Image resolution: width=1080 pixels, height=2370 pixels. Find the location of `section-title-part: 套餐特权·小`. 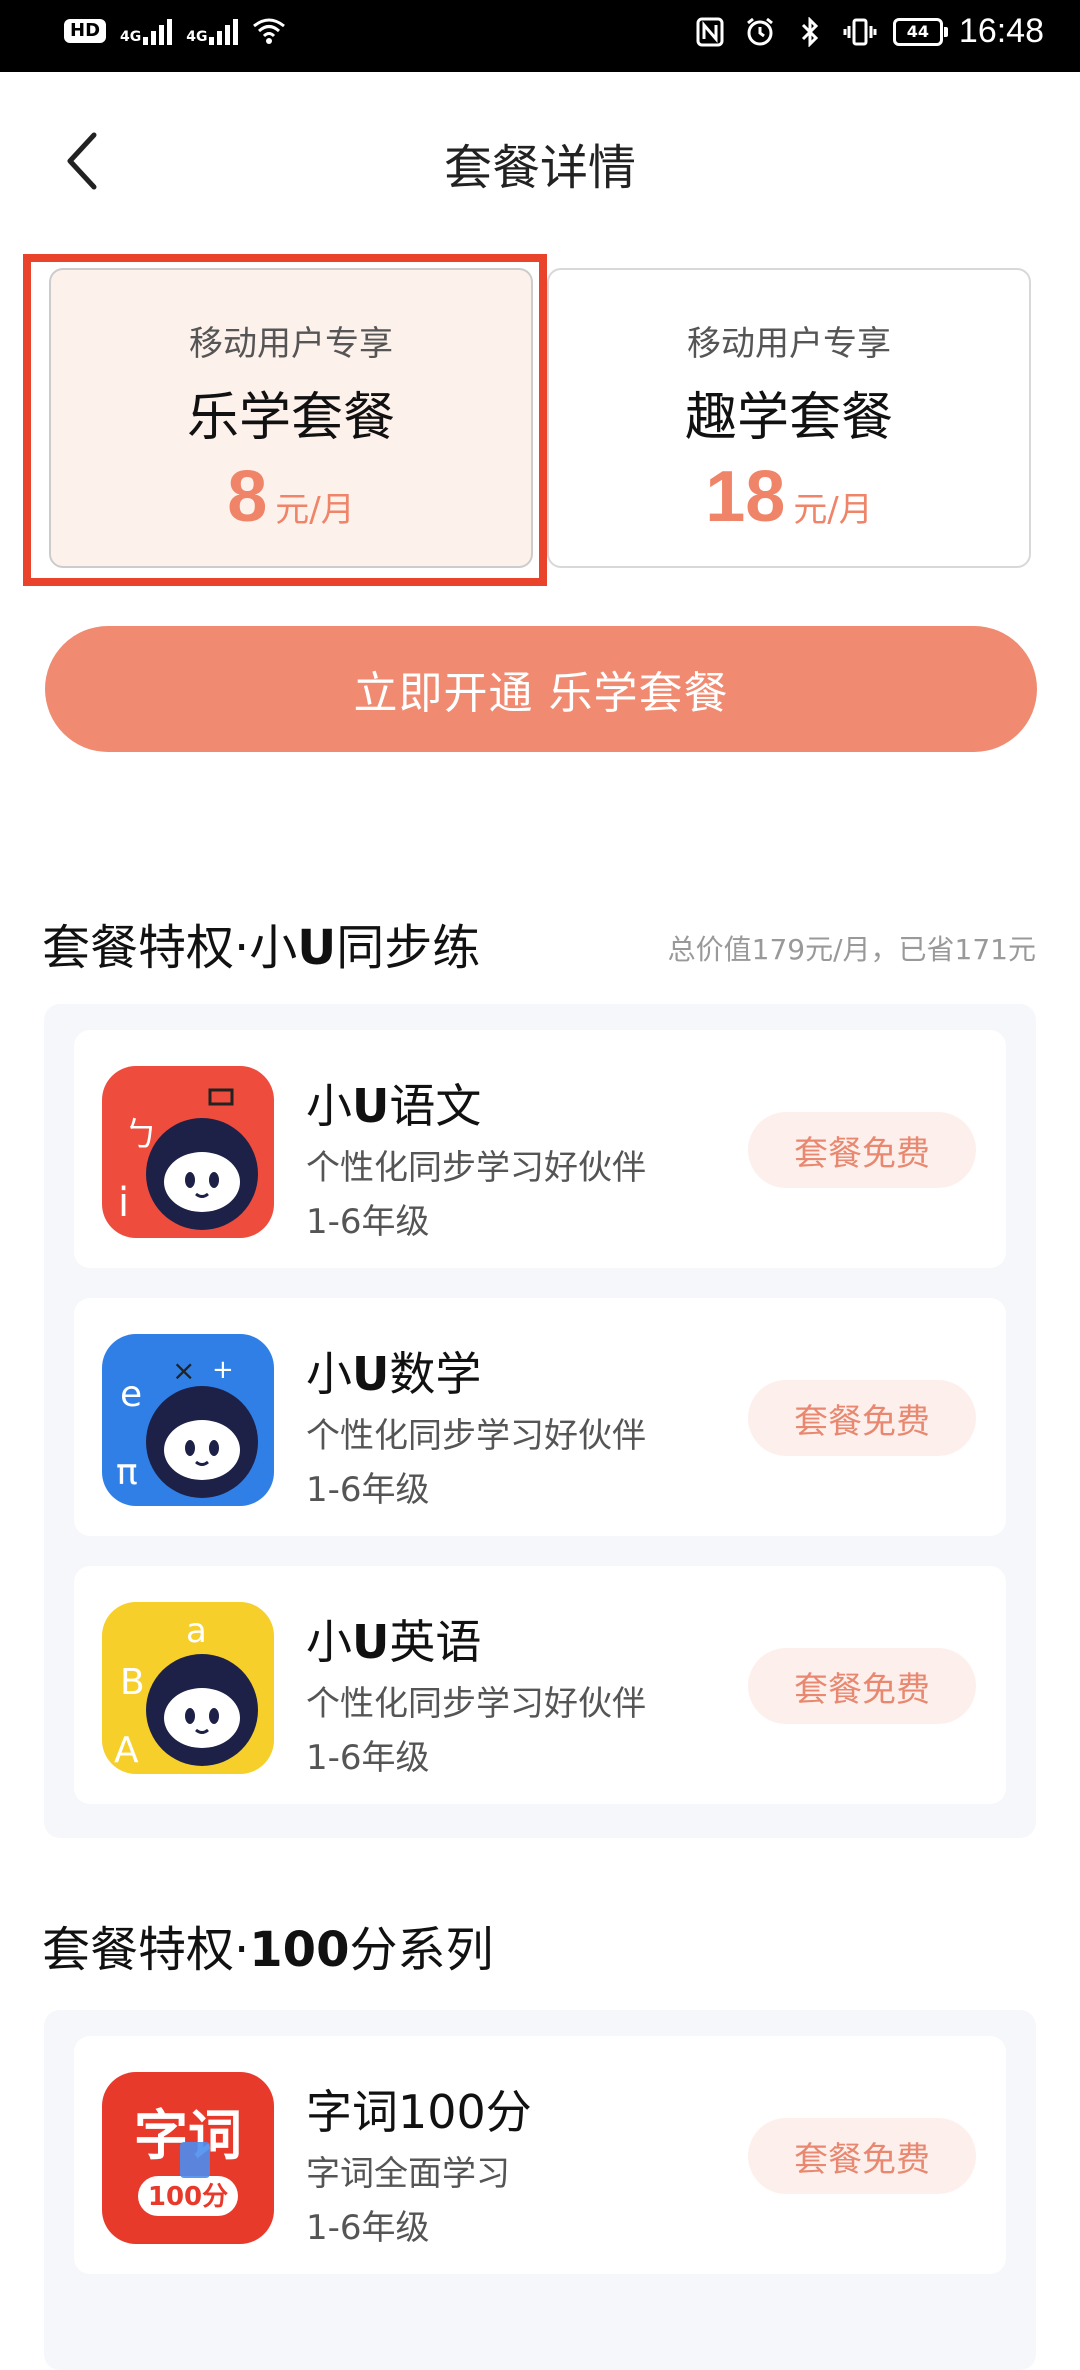

section-title-part: 套餐特权·小 is located at coordinates (170, 948).